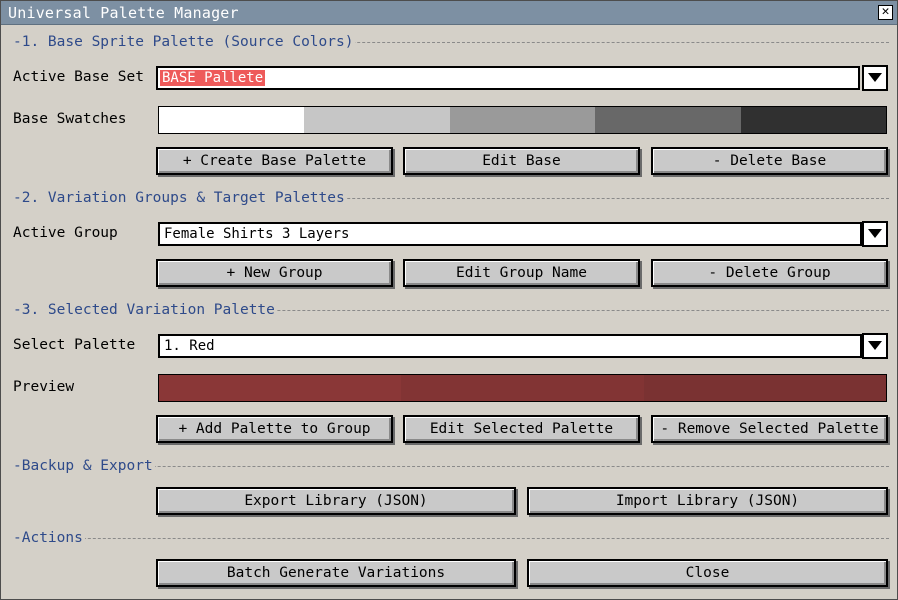  What do you see at coordinates (885, 12) in the screenshot?
I see `close-icon: ✕` at bounding box center [885, 12].